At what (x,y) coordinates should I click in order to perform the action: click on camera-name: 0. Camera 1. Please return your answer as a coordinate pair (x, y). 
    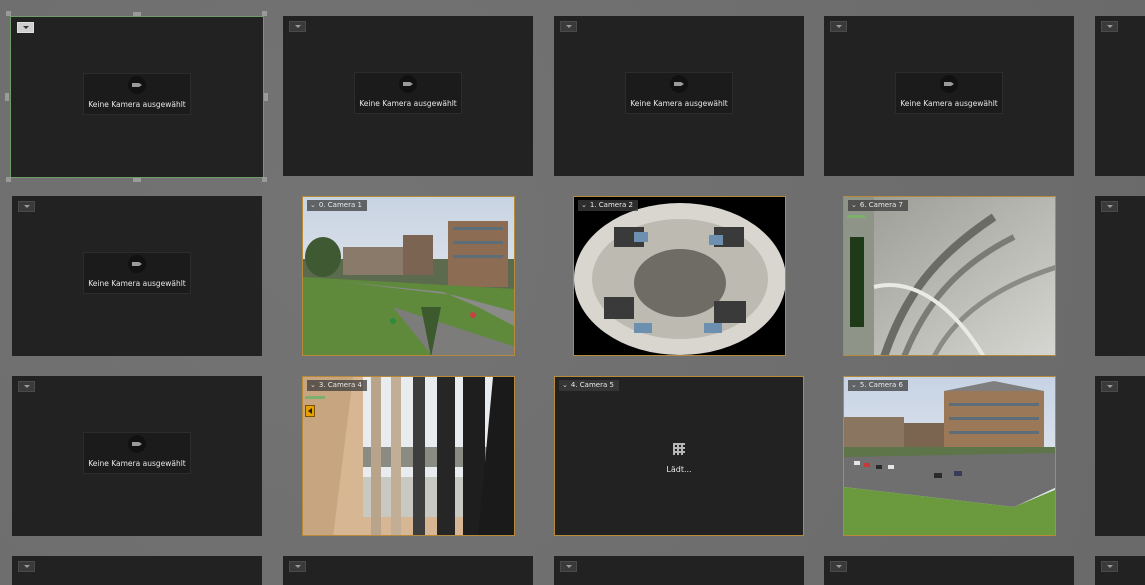
    Looking at the image, I should click on (340, 205).